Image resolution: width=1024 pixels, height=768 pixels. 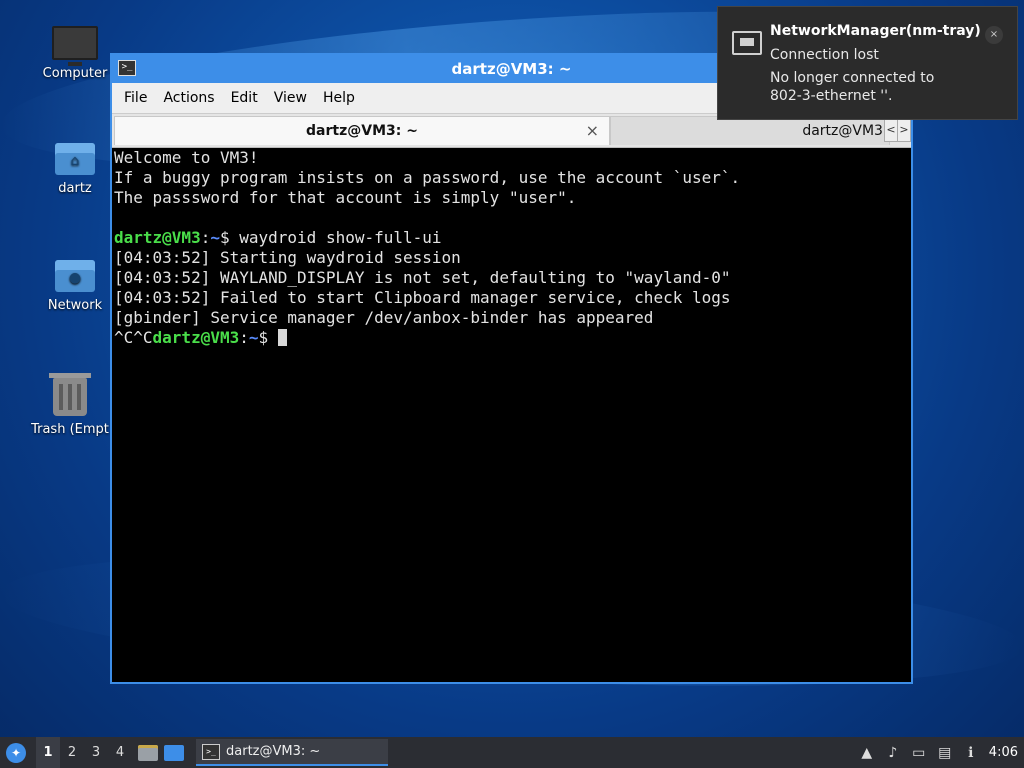 I want to click on system-tray: ▲ ♪ ▭ ▤ ℹ 4:06, so click(x=941, y=753).